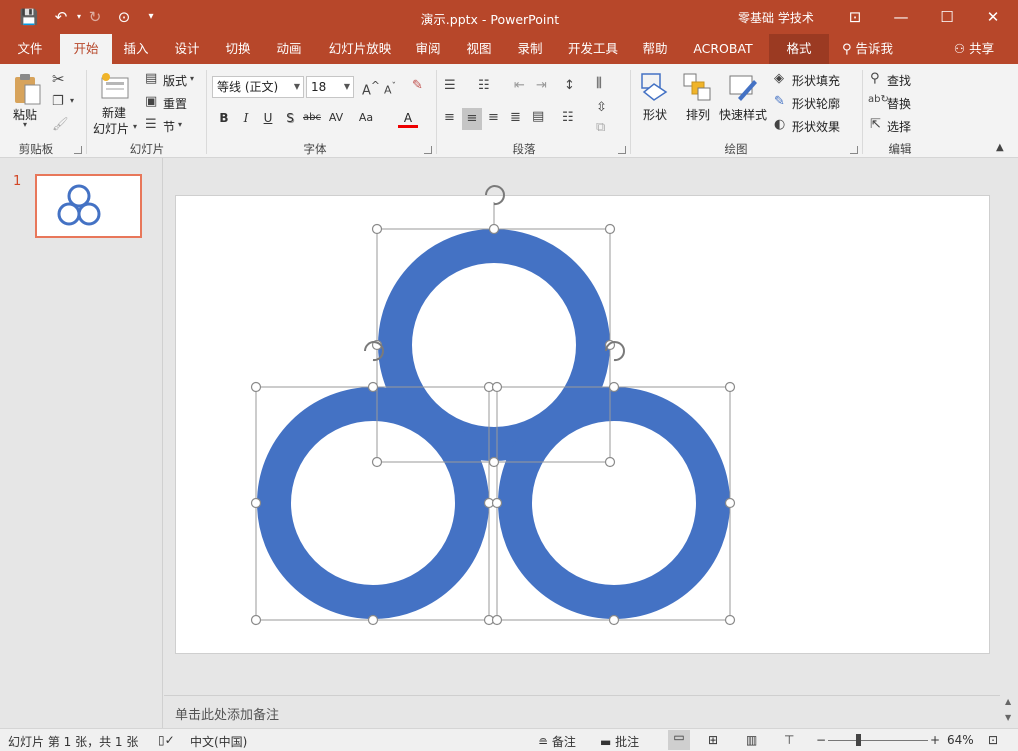 This screenshot has height=751, width=1018. Describe the element at coordinates (450, 85) in the screenshot. I see `bullets-icon: ☰` at that location.